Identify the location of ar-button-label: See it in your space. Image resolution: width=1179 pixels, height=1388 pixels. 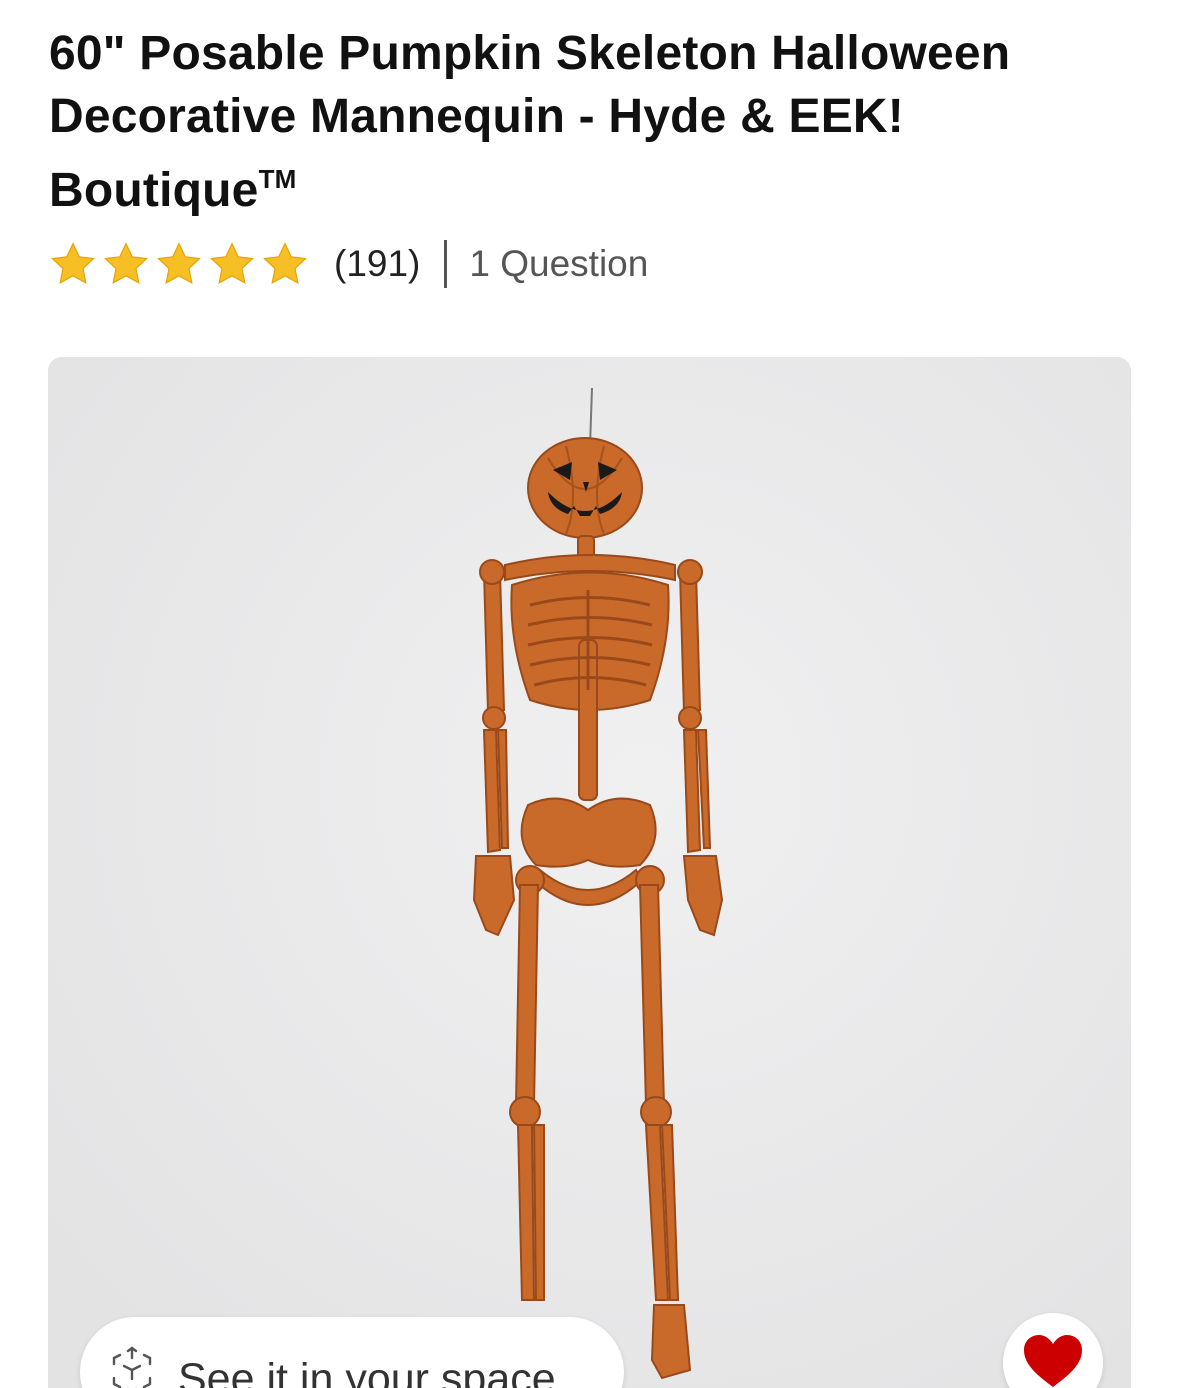
(367, 1371).